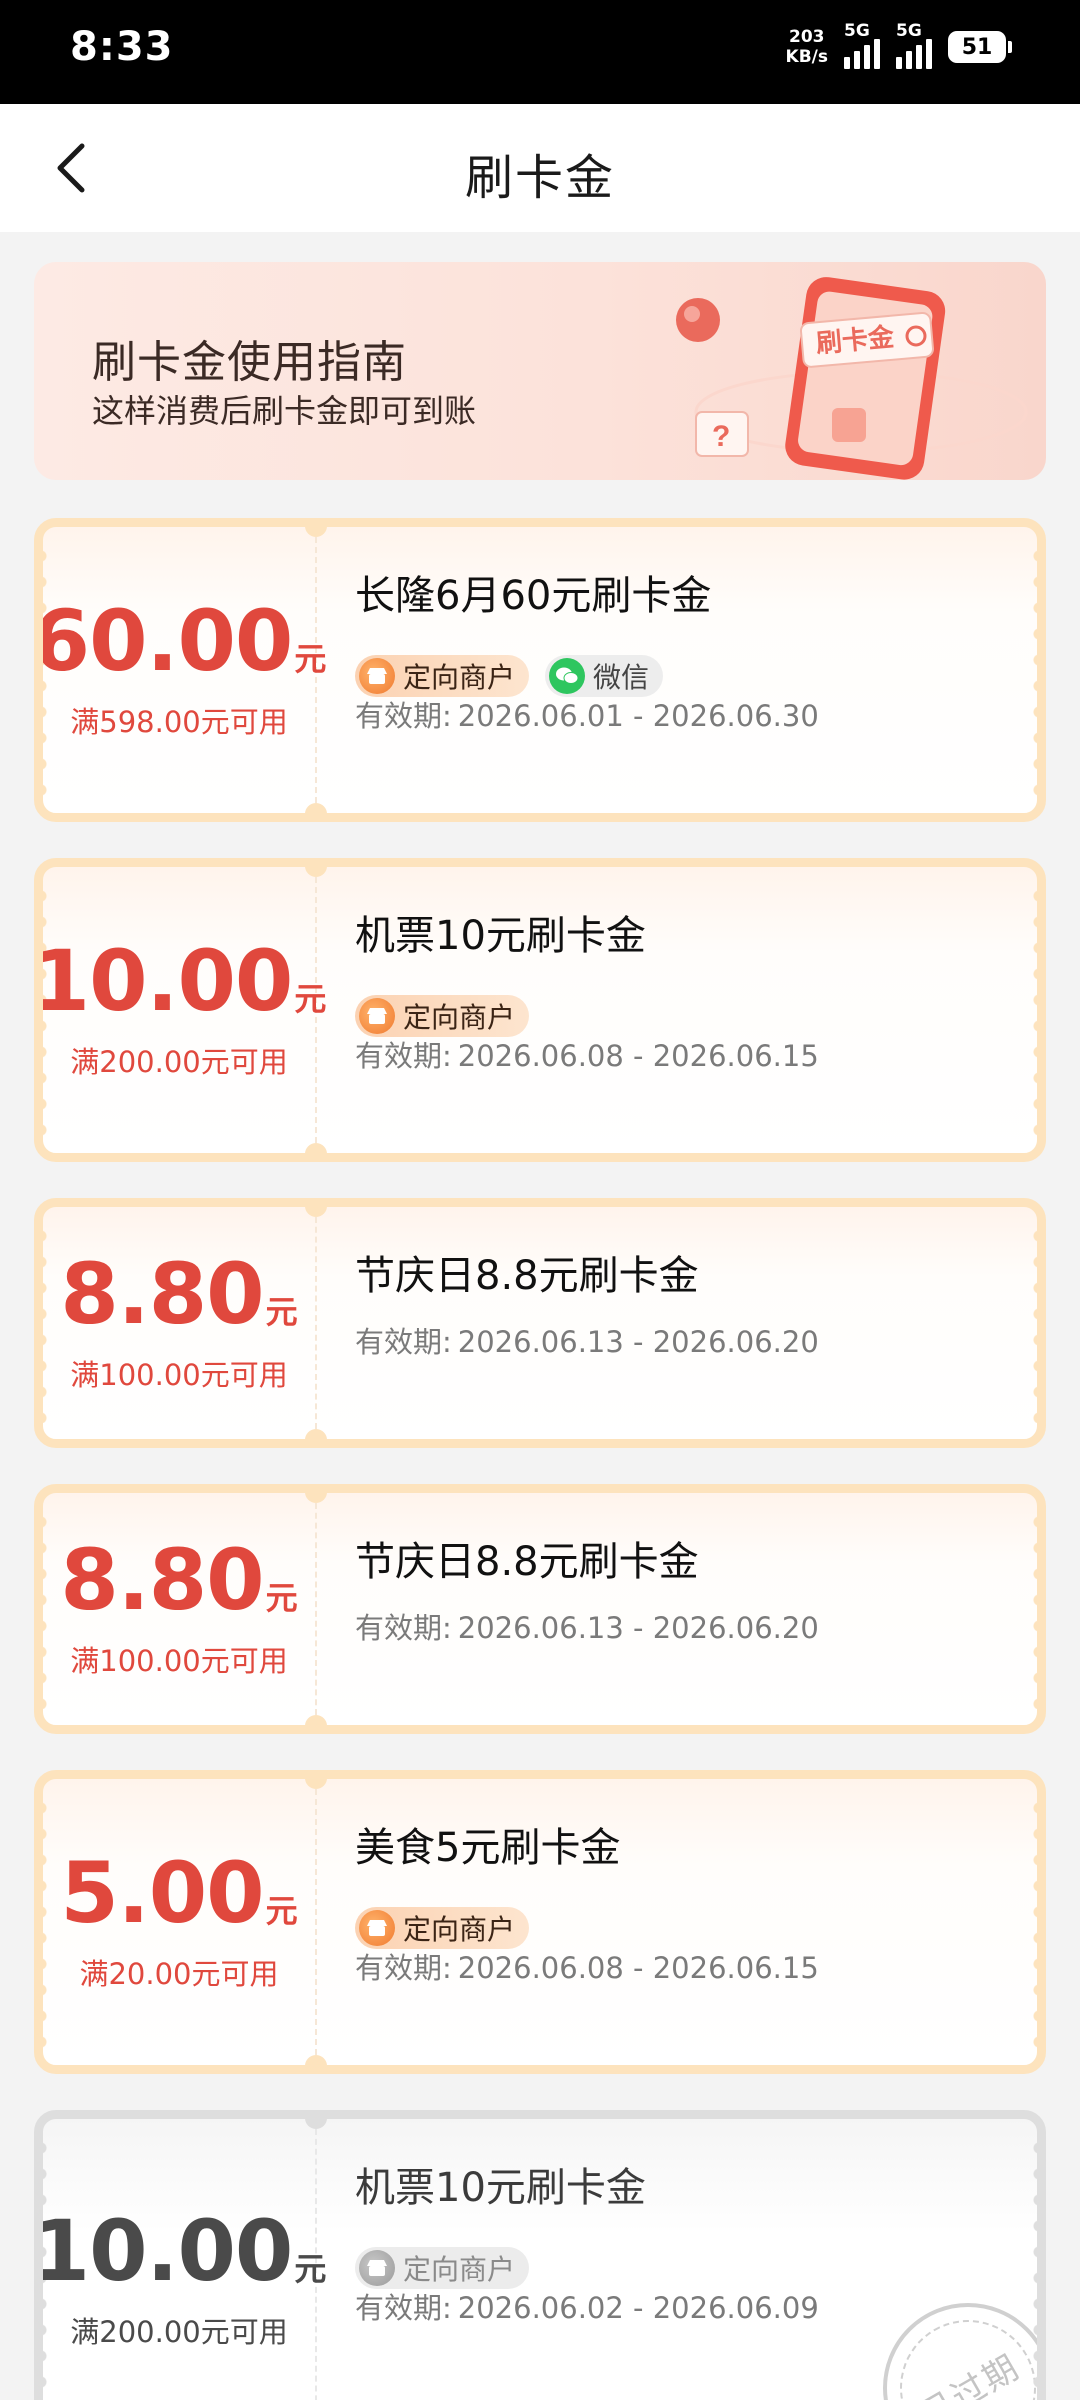 This screenshot has height=2400, width=1080. What do you see at coordinates (686, 1922) in the screenshot?
I see `coupon-info: 美食5元刷卡金 定向商户 有效期: 2026.06.08 - 2026.06.15` at bounding box center [686, 1922].